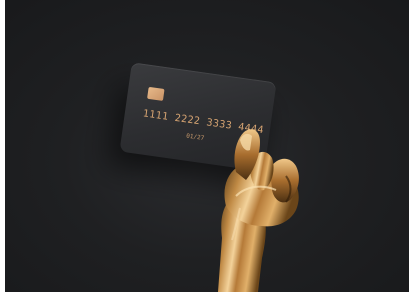 The height and width of the screenshot is (292, 414). I want to click on left-border, so click(2, 146).